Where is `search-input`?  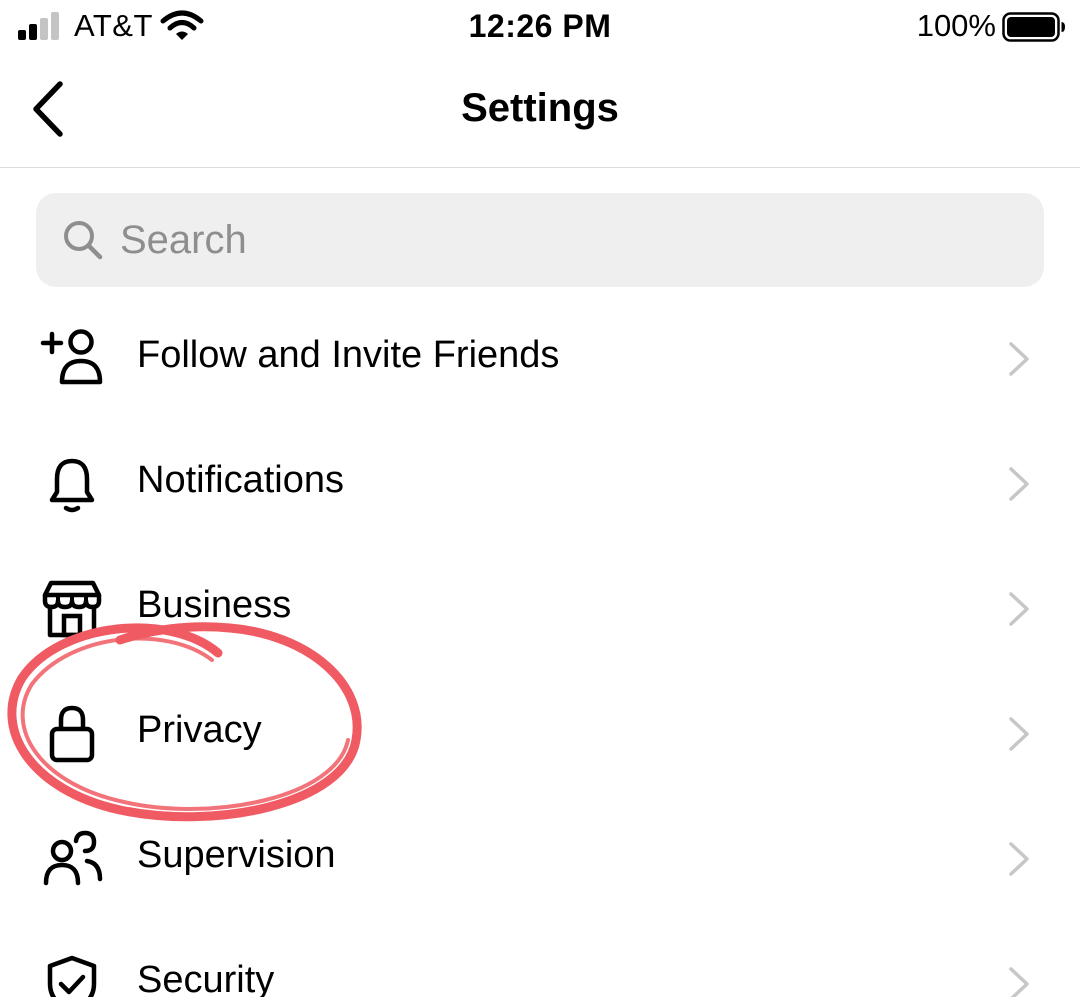
search-input is located at coordinates (570, 240).